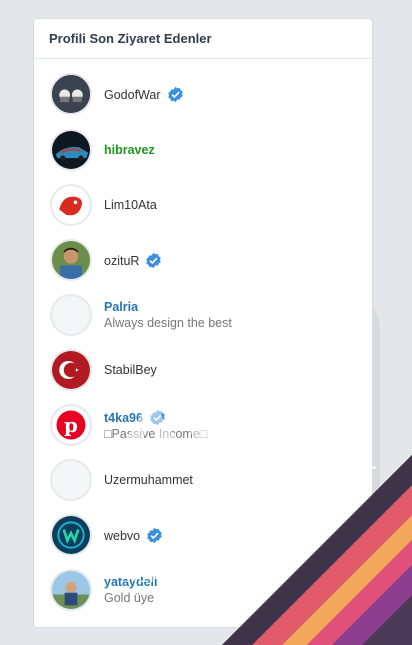 The height and width of the screenshot is (645, 412). I want to click on panel-title: Profili Son Ziyaret Edenler, so click(130, 38).